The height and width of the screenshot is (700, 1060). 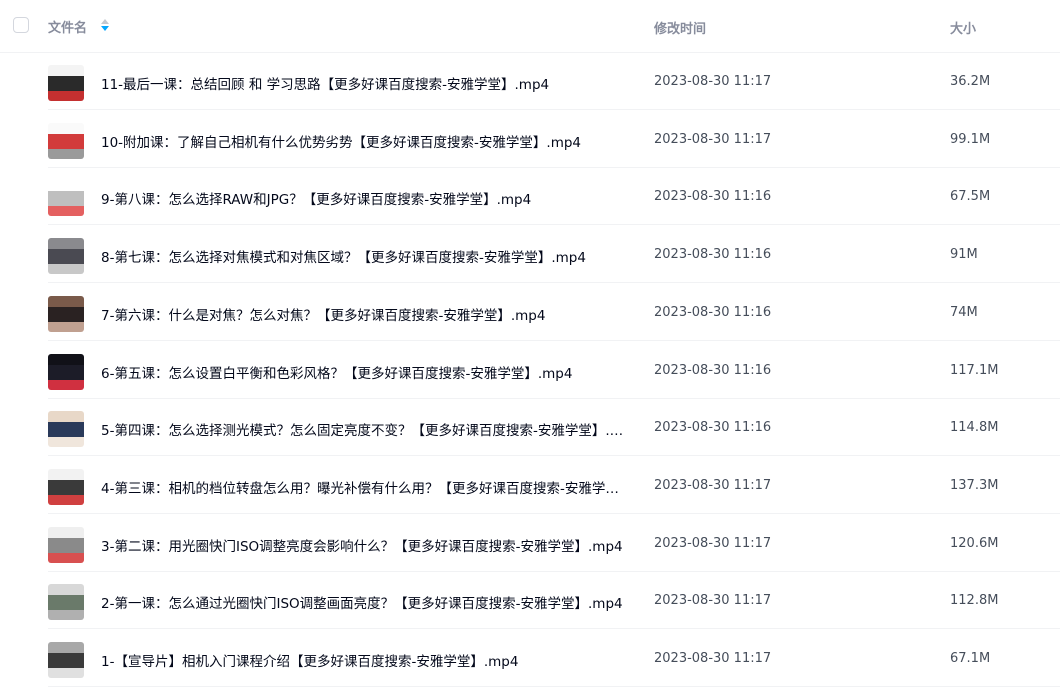 I want to click on file-size: 120.6M, so click(x=974, y=543).